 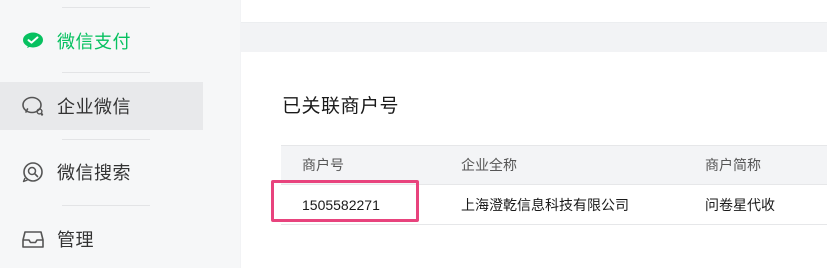 What do you see at coordinates (94, 107) in the screenshot?
I see `sidebar-item-label: 企业微信` at bounding box center [94, 107].